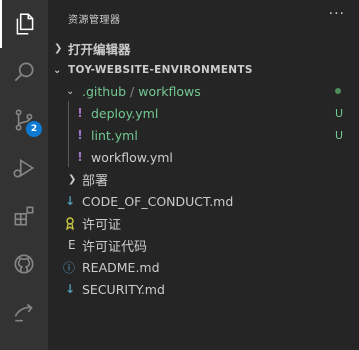  Describe the element at coordinates (203, 157) in the screenshot. I see `tree-item-workflow-yml: ! workflow.yml` at that location.